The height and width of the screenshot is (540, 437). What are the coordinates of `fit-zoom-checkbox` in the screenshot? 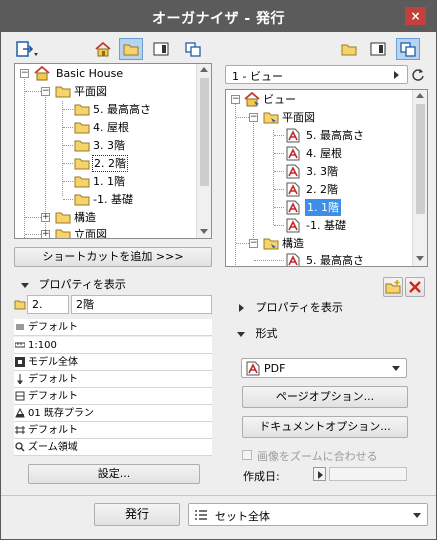 It's located at (247, 455).